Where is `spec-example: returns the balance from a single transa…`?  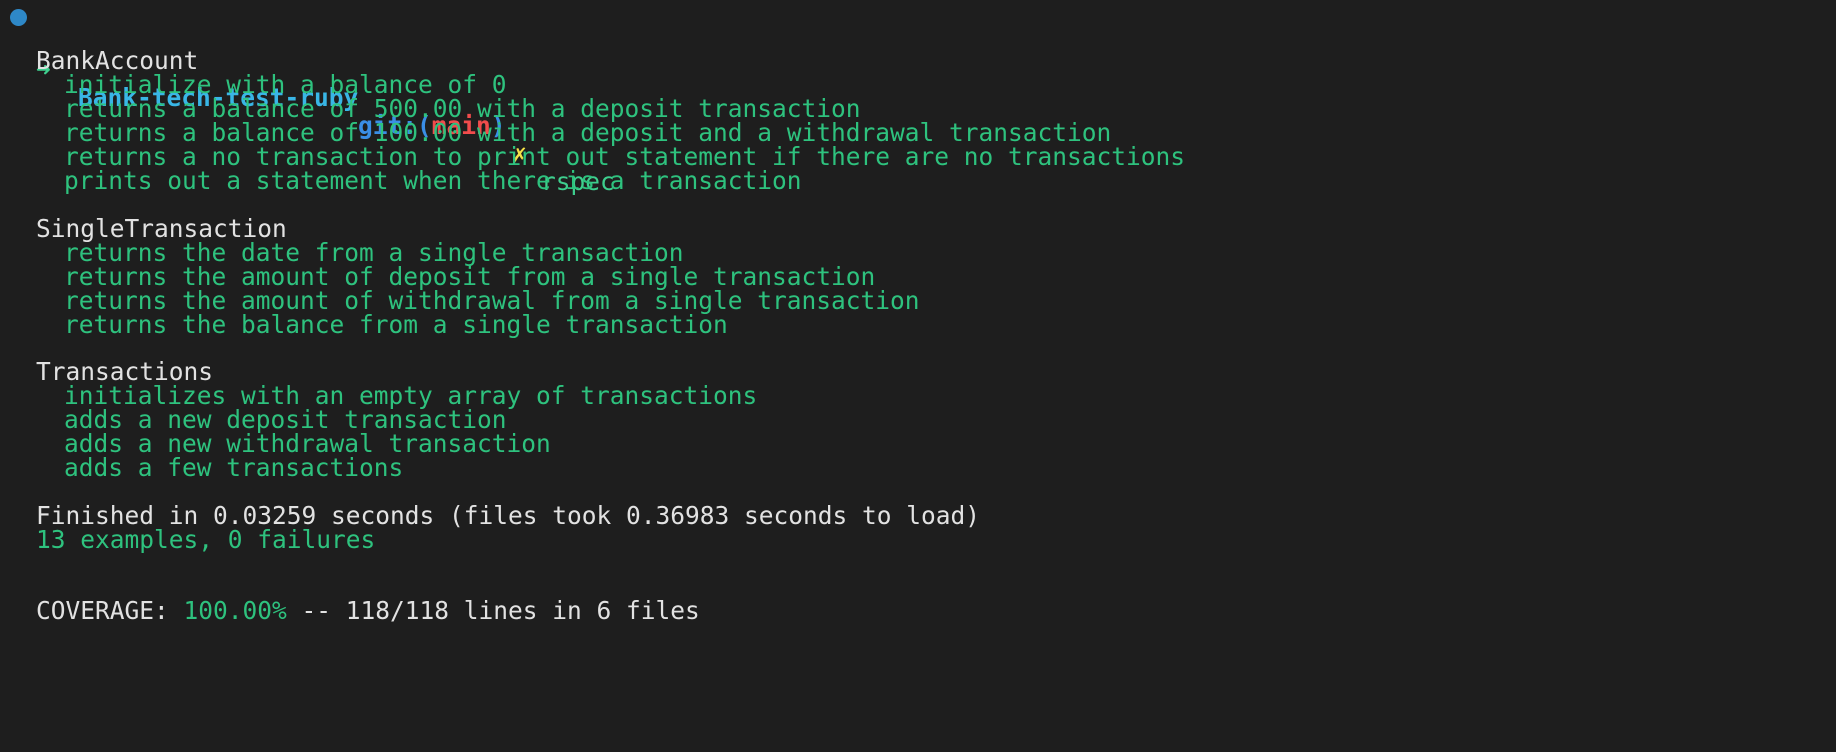 spec-example: returns the balance from a single transa… is located at coordinates (396, 324).